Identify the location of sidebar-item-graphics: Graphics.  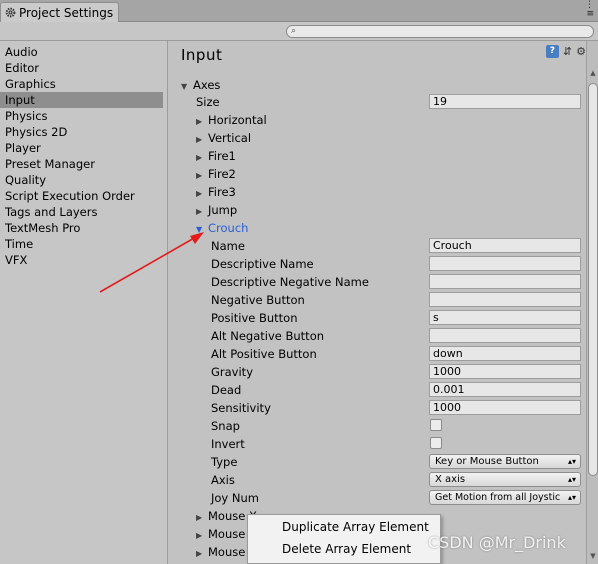
(81, 84).